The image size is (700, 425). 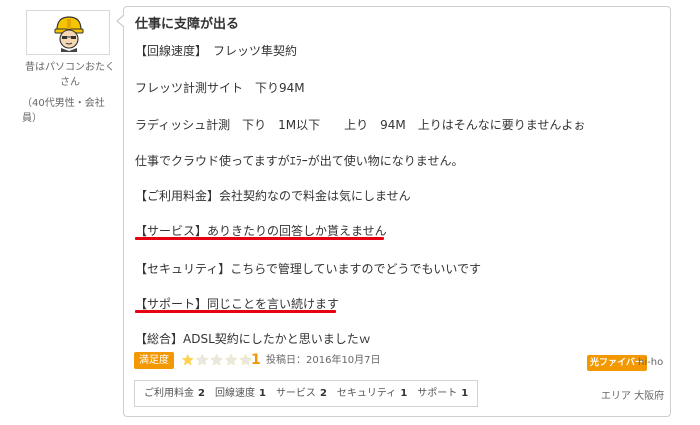 I want to click on service-underline, so click(x=259, y=238).